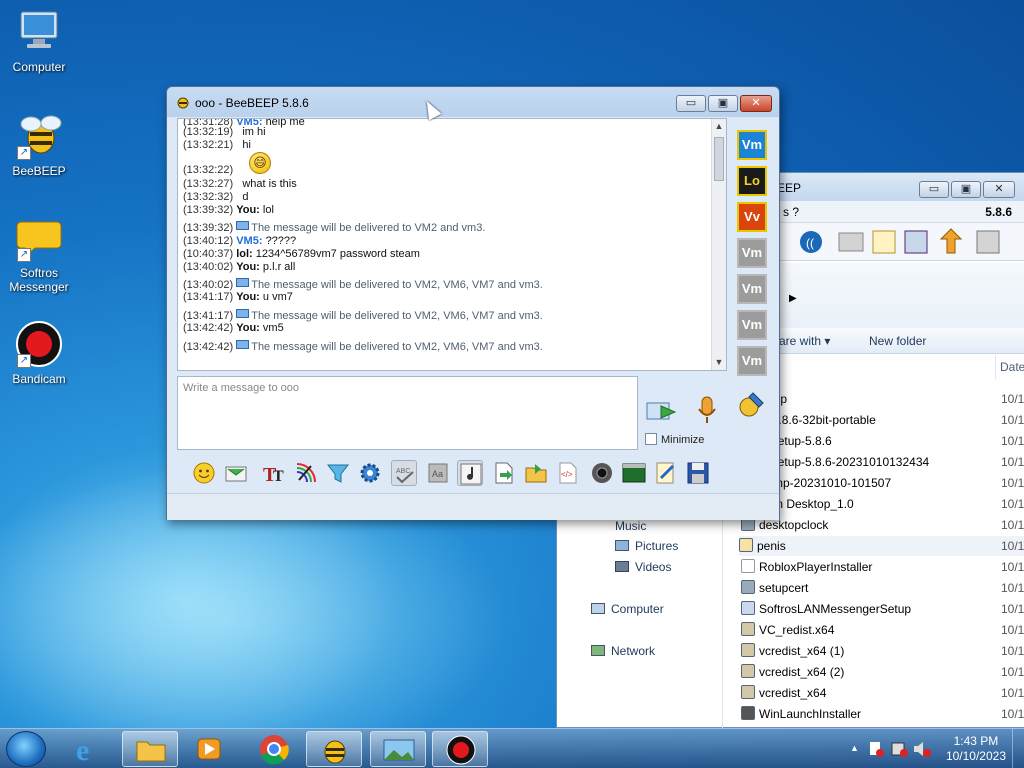  Describe the element at coordinates (882, 483) in the screenshot. I see `file-row: sshottmp-20231010-101507` at that location.